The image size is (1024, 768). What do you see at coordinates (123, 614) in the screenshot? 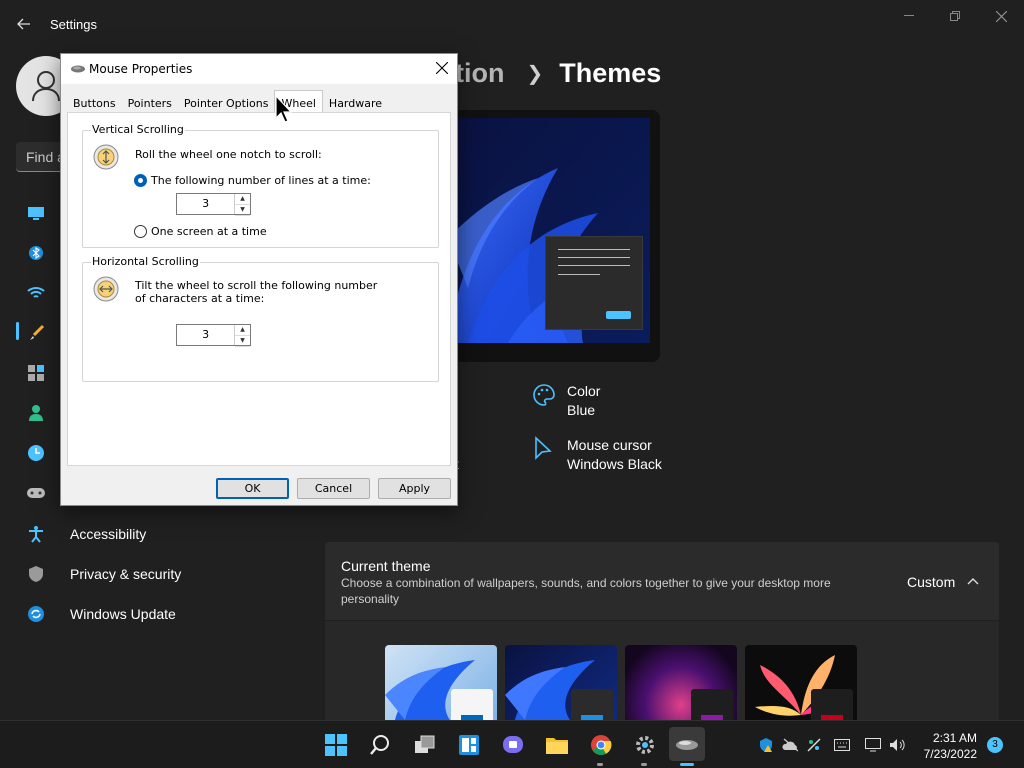
I see `nav-item-label: Windows Update` at bounding box center [123, 614].